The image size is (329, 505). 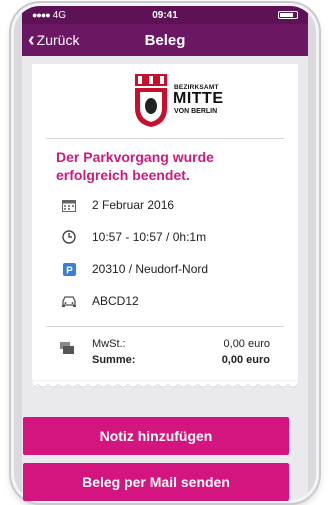 What do you see at coordinates (69, 237) in the screenshot?
I see `clock-icon` at bounding box center [69, 237].